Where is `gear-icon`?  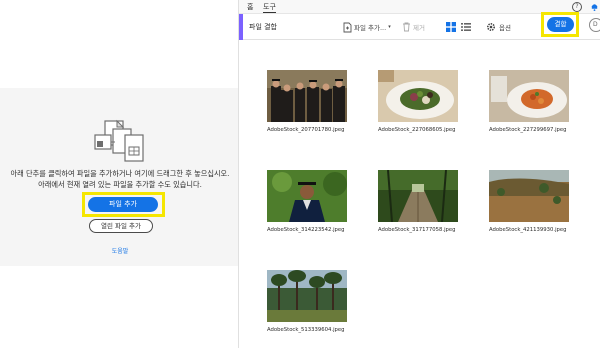 gear-icon is located at coordinates (491, 27).